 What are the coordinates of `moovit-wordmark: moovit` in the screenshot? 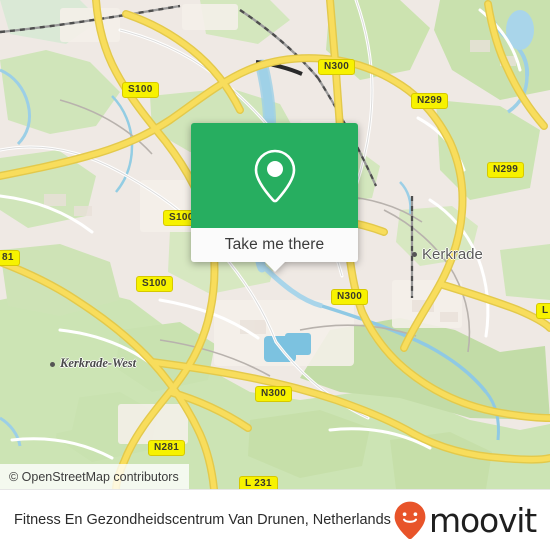 It's located at (483, 520).